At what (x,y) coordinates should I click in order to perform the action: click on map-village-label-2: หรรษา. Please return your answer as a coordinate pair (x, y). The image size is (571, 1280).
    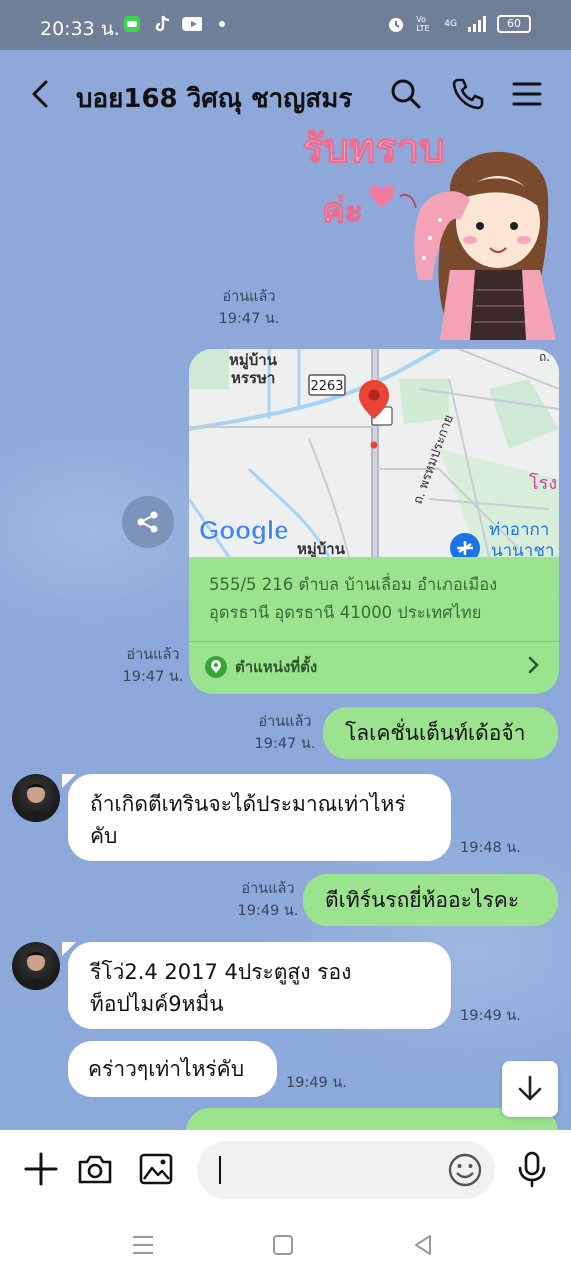
    Looking at the image, I should click on (253, 378).